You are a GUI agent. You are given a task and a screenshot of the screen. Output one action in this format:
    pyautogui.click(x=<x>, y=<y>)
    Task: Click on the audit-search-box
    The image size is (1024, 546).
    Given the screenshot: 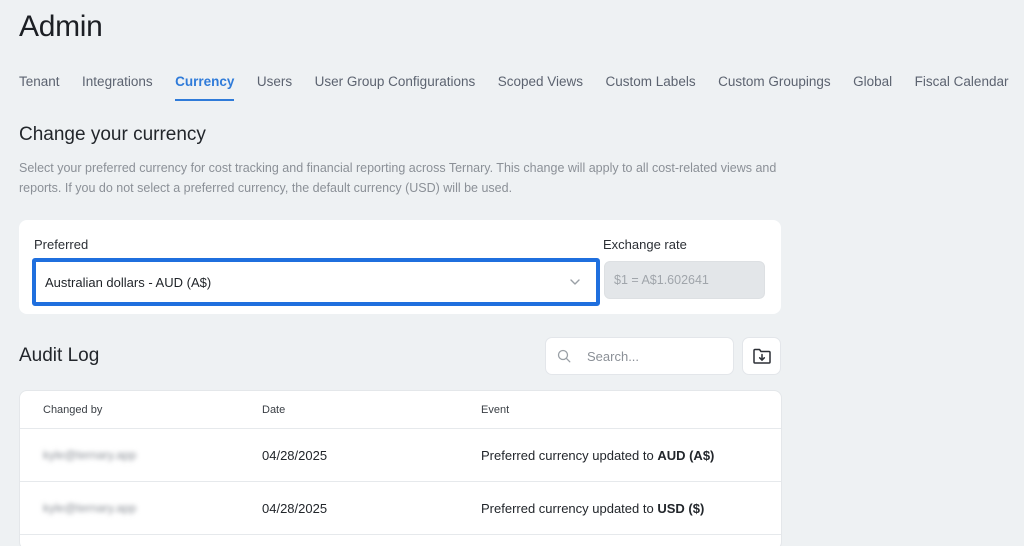 What is the action you would take?
    pyautogui.click(x=639, y=356)
    